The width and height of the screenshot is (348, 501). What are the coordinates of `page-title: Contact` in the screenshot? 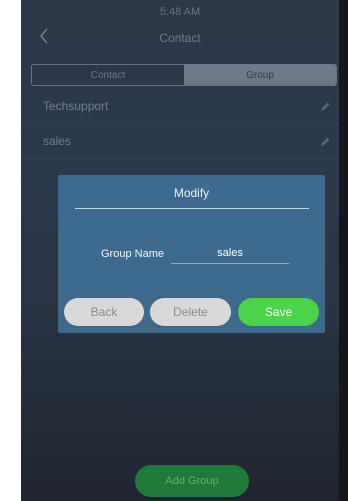 It's located at (180, 38).